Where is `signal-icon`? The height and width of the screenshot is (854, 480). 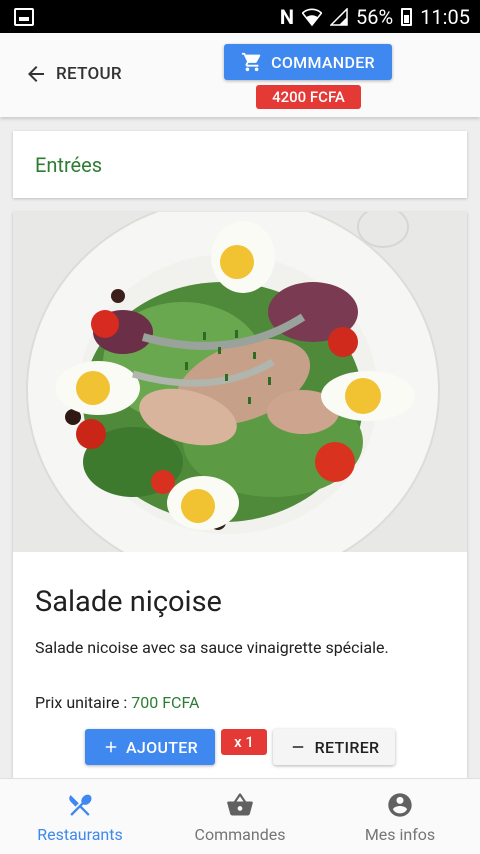 signal-icon is located at coordinates (339, 16).